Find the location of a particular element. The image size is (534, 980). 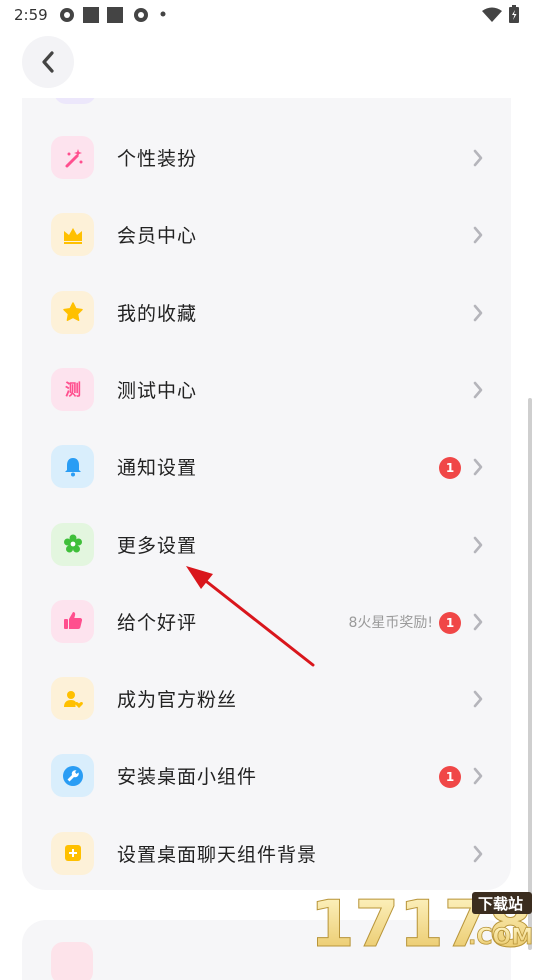

watermark-site: 下载站 is located at coordinates (500, 904).